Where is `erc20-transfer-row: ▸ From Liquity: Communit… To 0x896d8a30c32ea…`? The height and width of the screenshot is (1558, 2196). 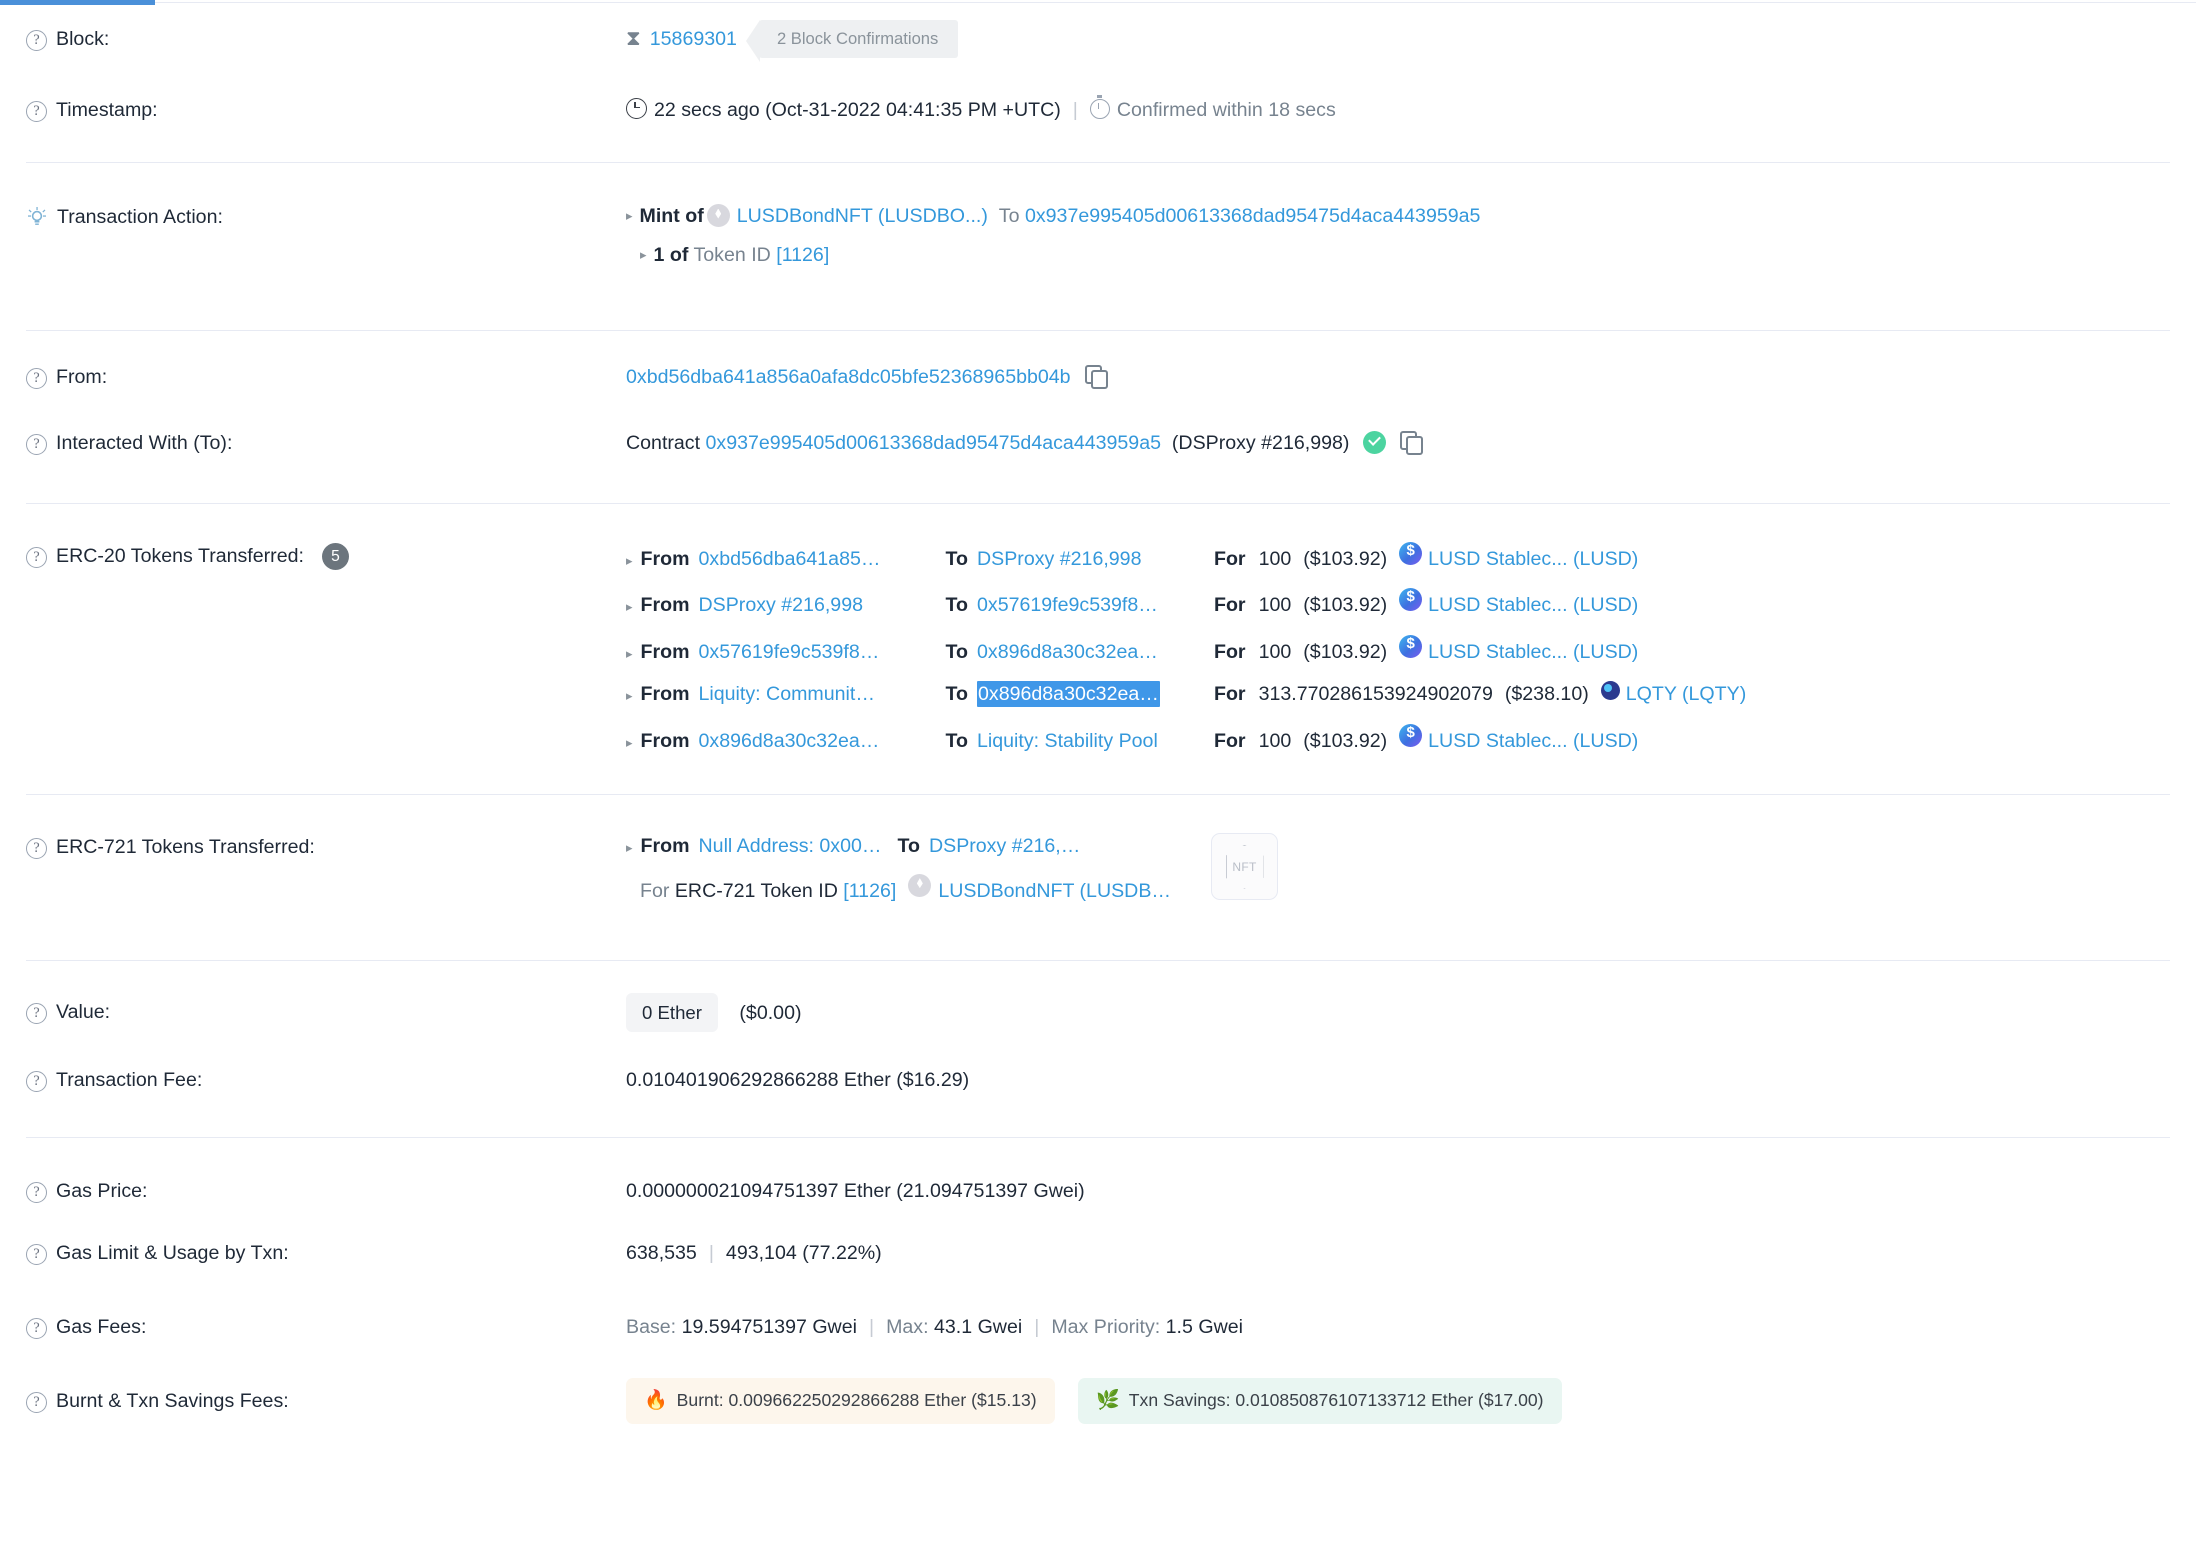
erc20-transfer-row: ▸ From Liquity: Communit… To 0x896d8a30c32ea… is located at coordinates (1398, 694).